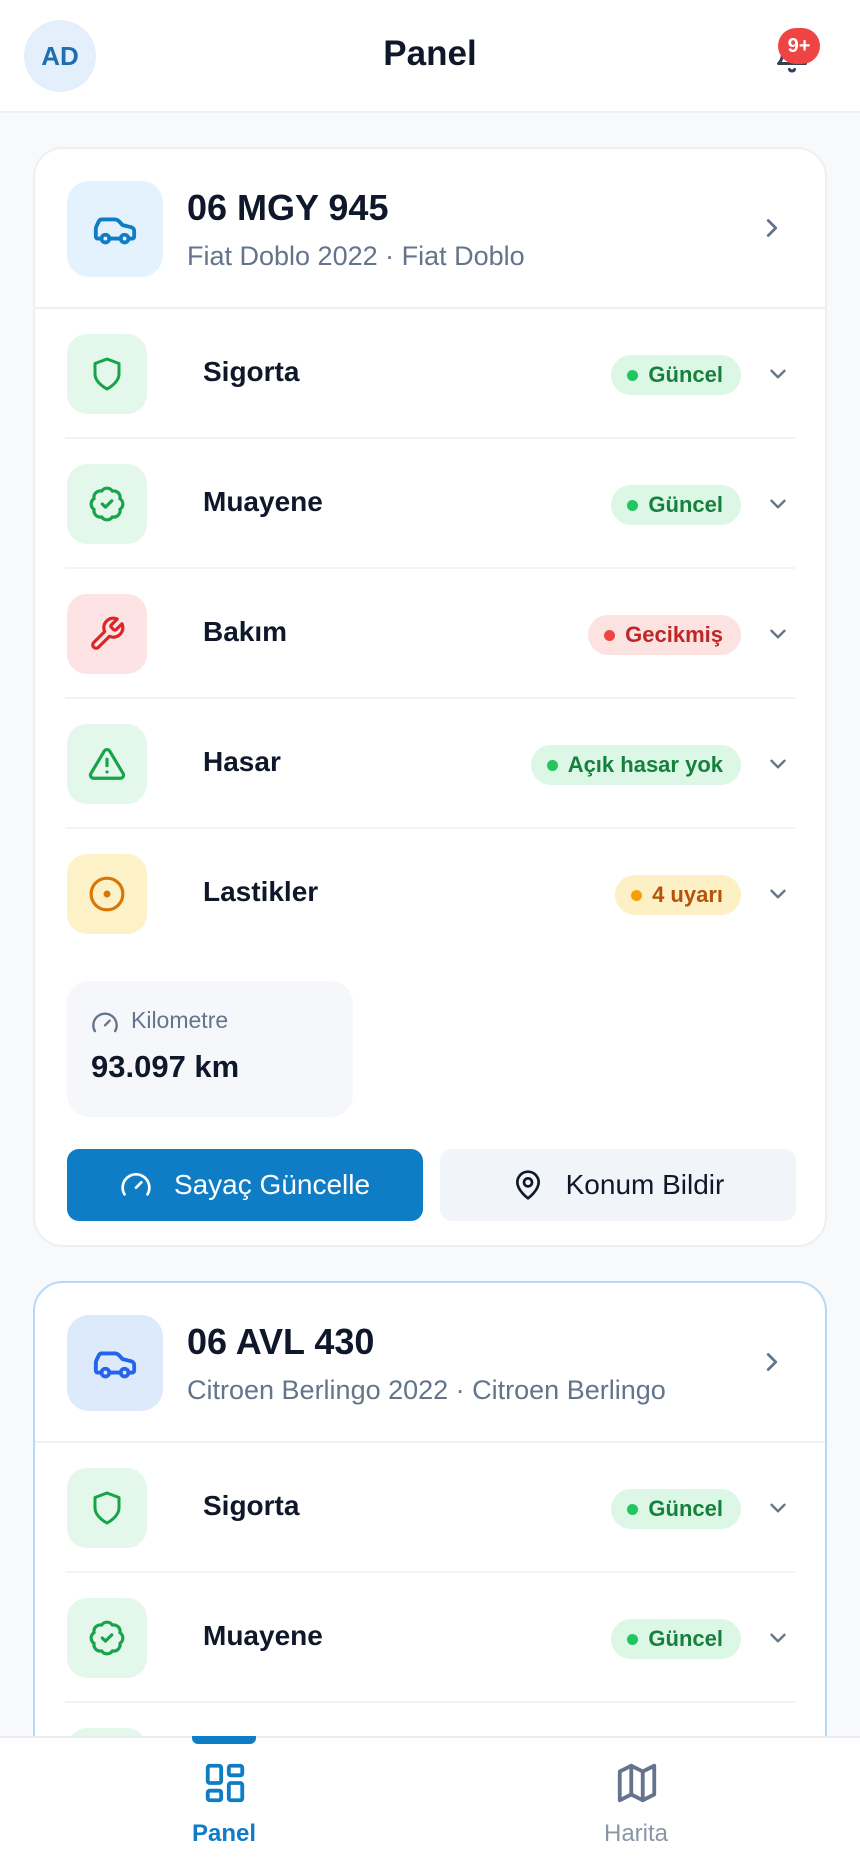 This screenshot has width=860, height=1864. I want to click on tab-label: Harita, so click(636, 1833).